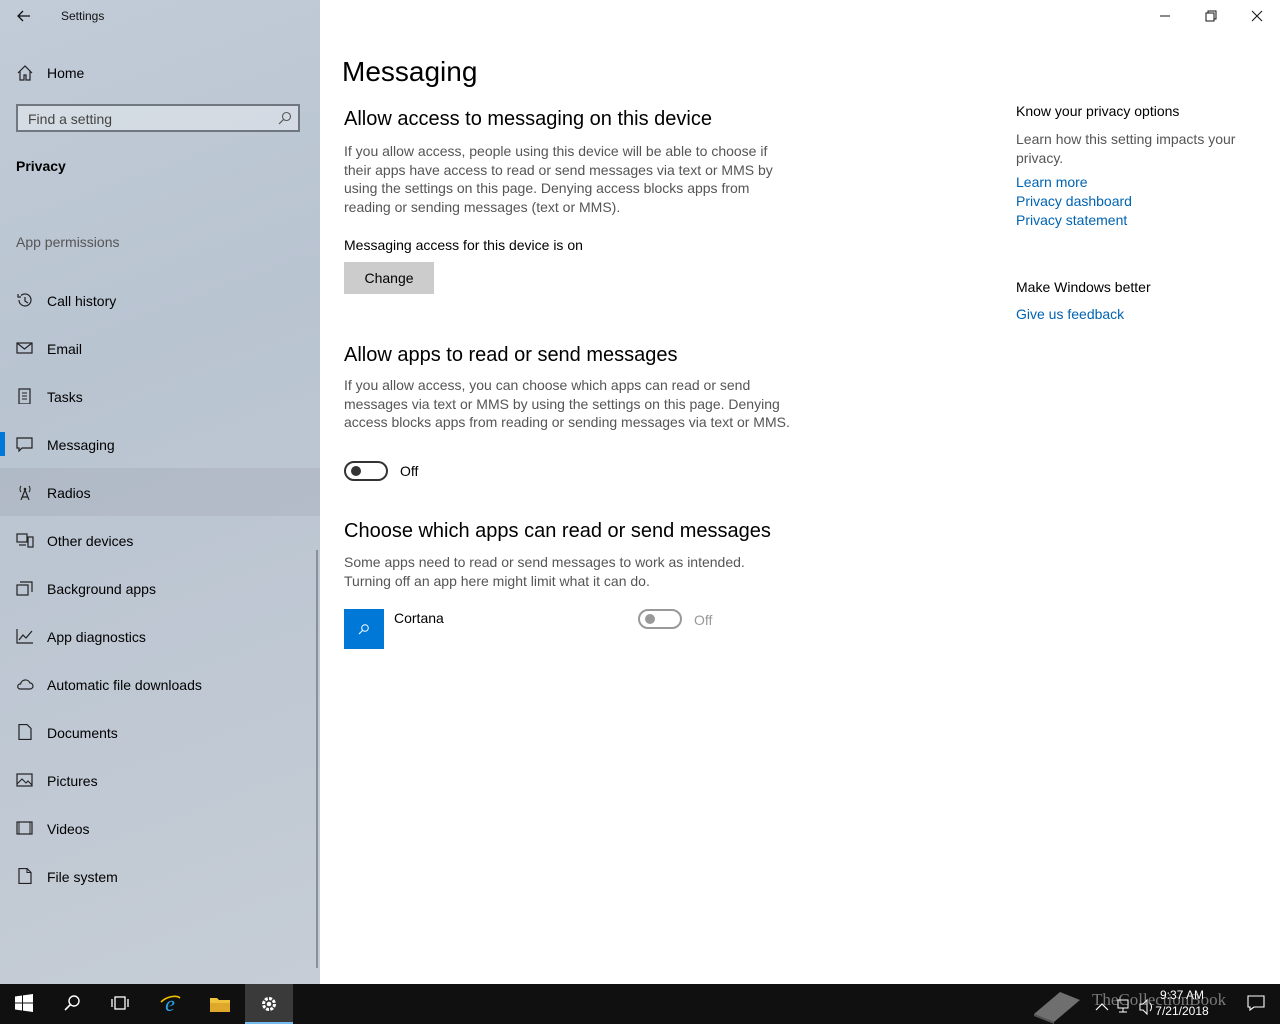 The width and height of the screenshot is (1280, 1024). What do you see at coordinates (158, 118) in the screenshot?
I see `search-input: Find a setting` at bounding box center [158, 118].